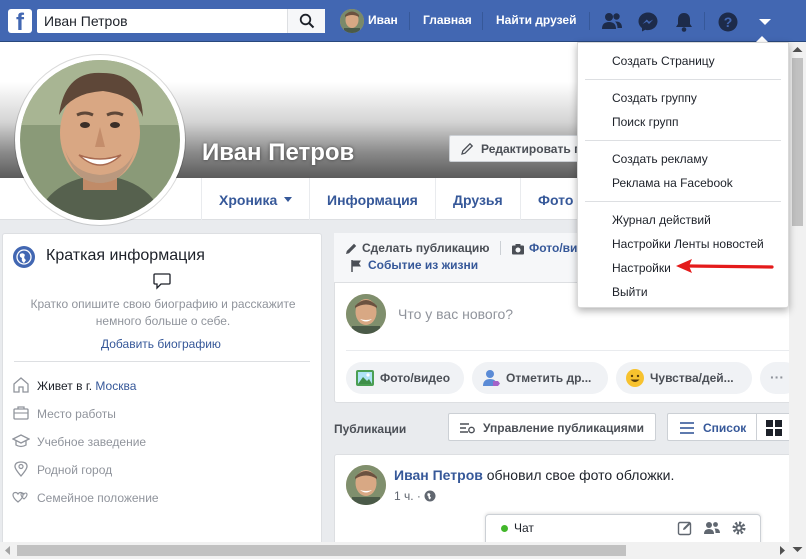  What do you see at coordinates (683, 21) in the screenshot?
I see `notifications-button` at bounding box center [683, 21].